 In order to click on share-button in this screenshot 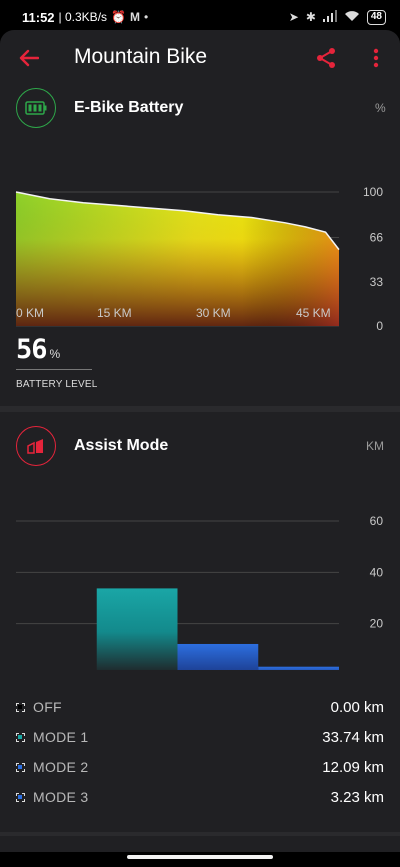, I will do `click(327, 58)`.